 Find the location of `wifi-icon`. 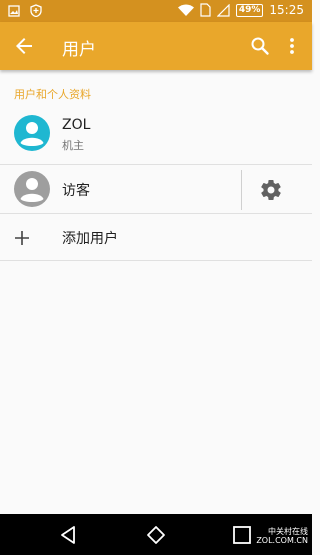

wifi-icon is located at coordinates (185, 10).